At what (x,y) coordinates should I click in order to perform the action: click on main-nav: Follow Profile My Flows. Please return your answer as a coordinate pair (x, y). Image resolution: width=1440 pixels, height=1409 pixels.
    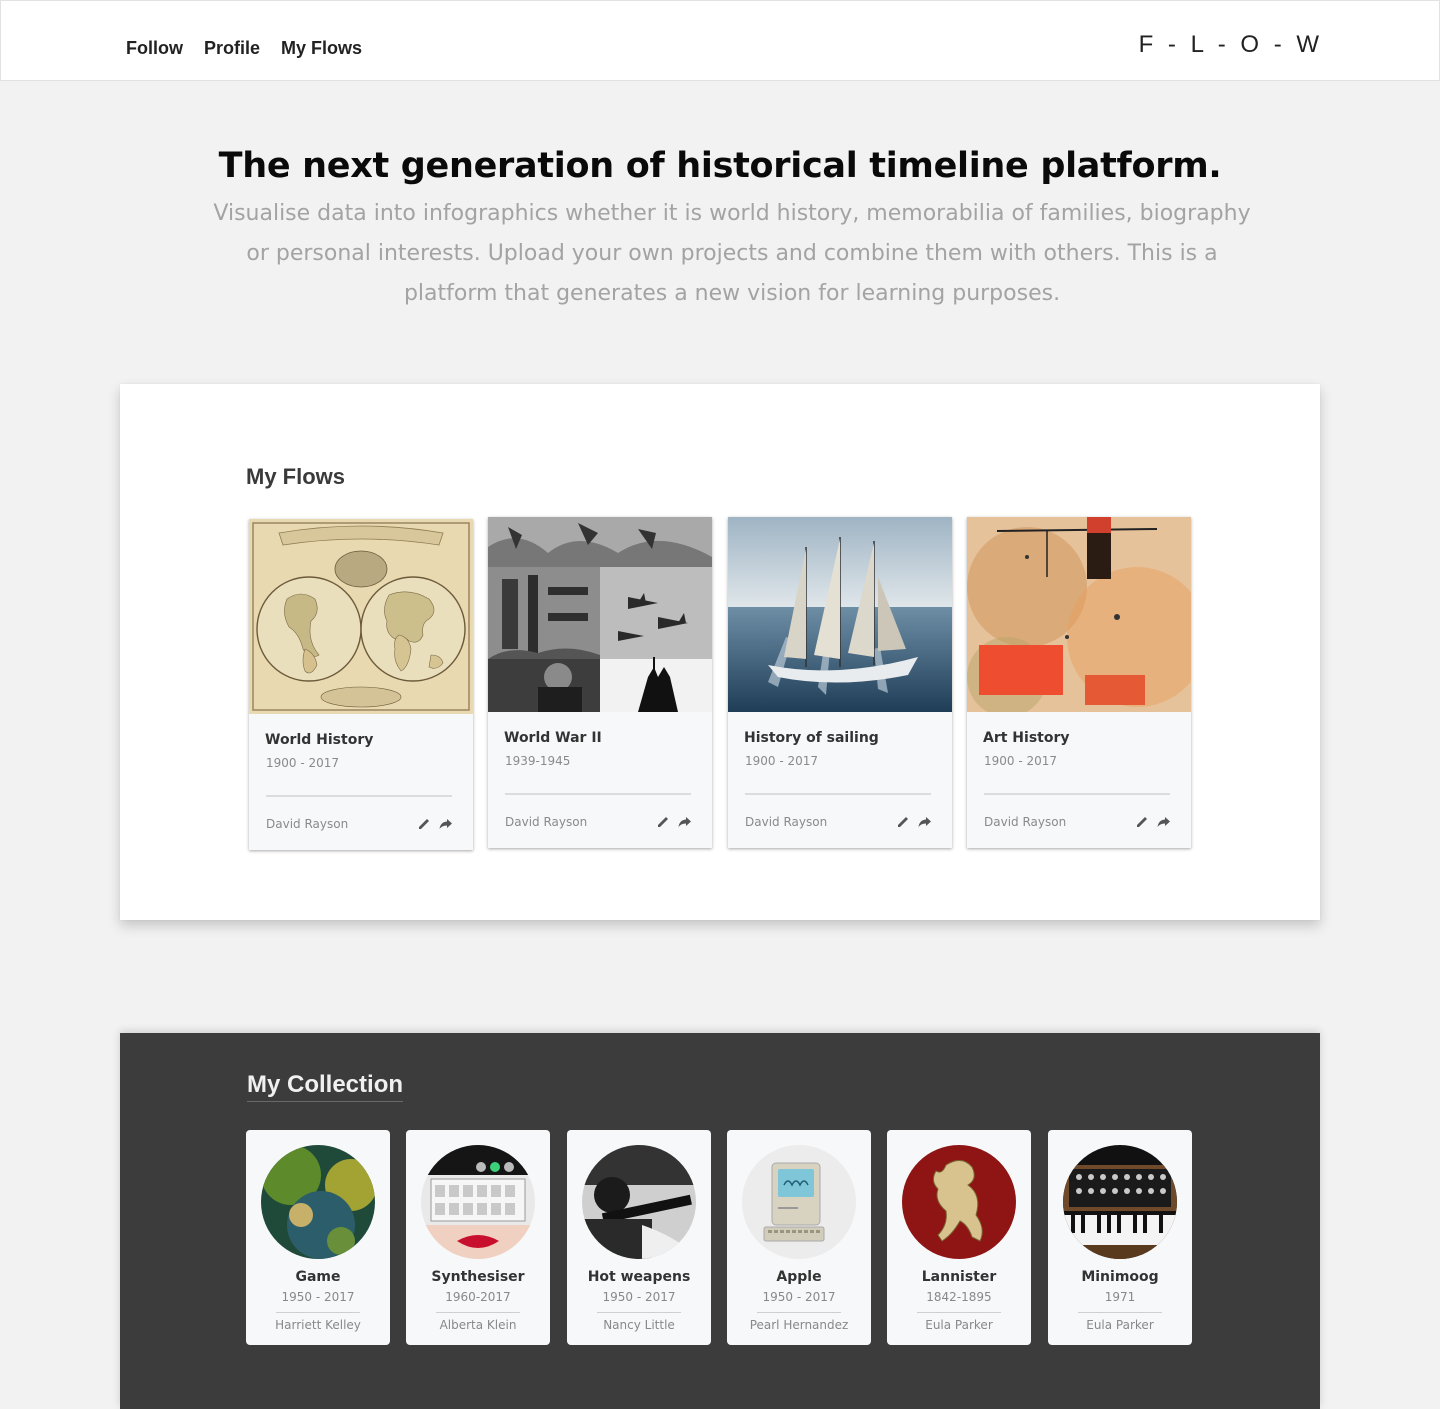
    Looking at the image, I should click on (244, 48).